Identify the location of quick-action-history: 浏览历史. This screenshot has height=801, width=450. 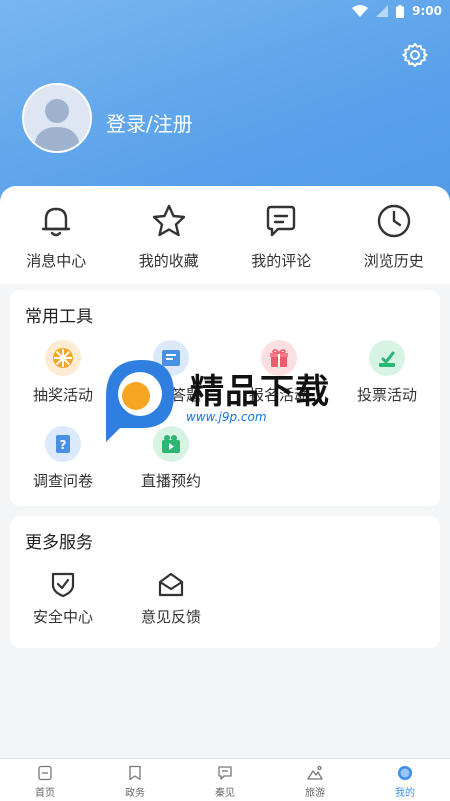
(394, 235).